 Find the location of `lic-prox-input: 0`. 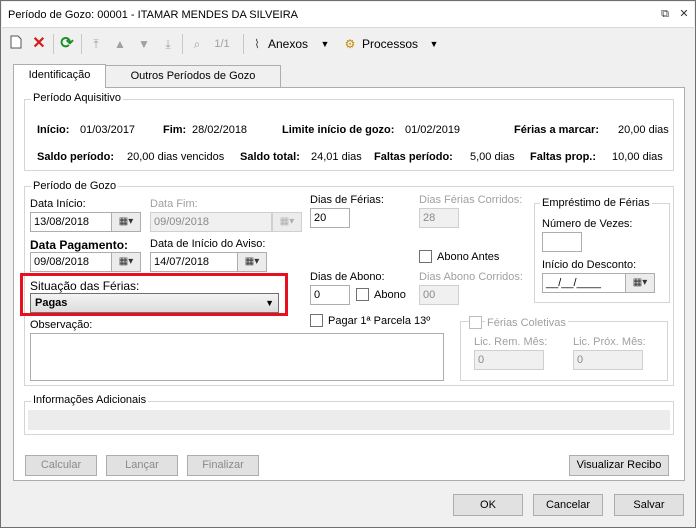

lic-prox-input: 0 is located at coordinates (608, 360).